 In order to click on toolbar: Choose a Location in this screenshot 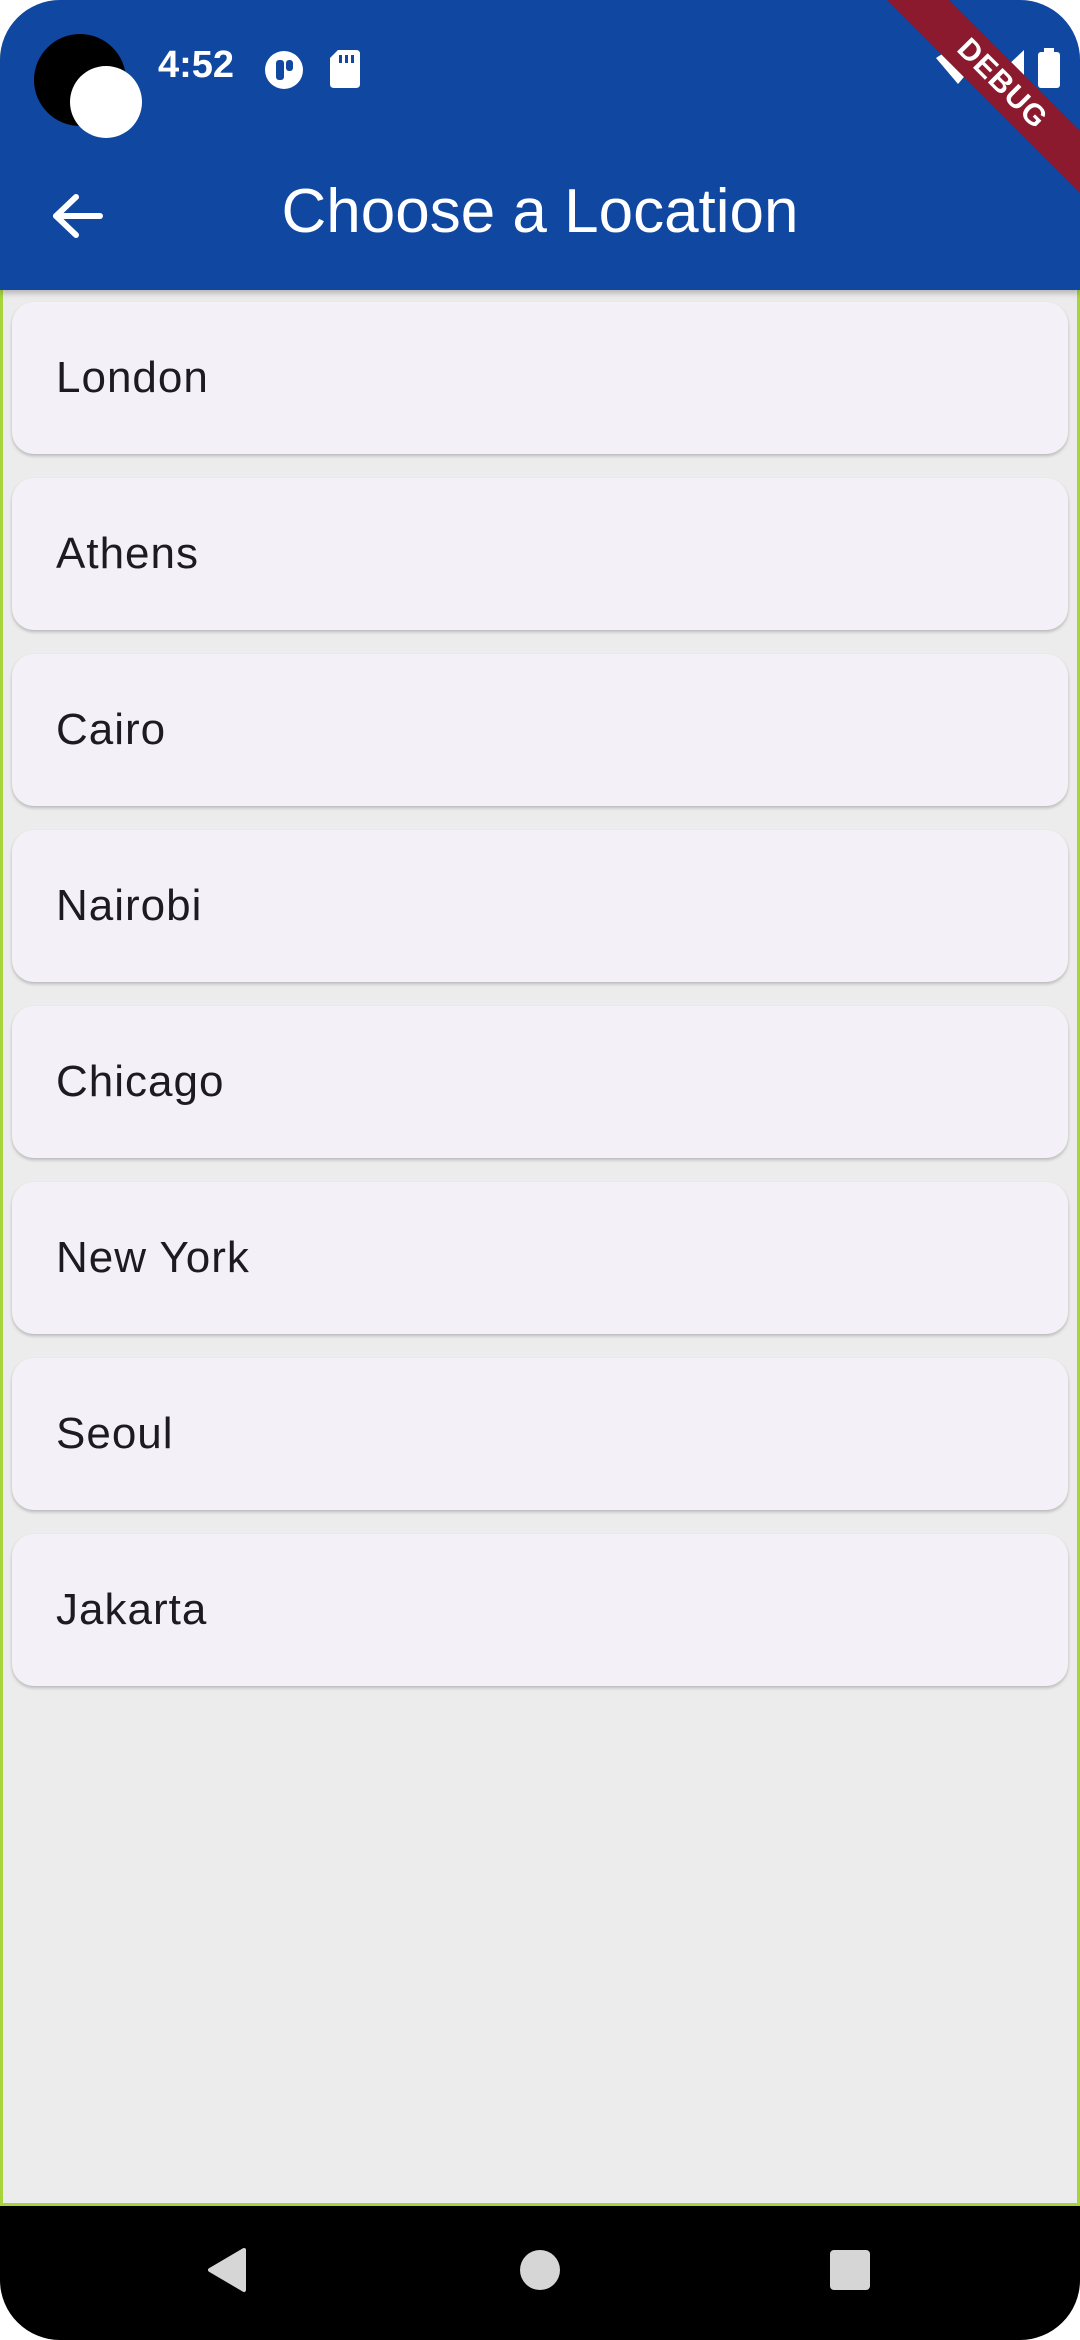, I will do `click(540, 215)`.